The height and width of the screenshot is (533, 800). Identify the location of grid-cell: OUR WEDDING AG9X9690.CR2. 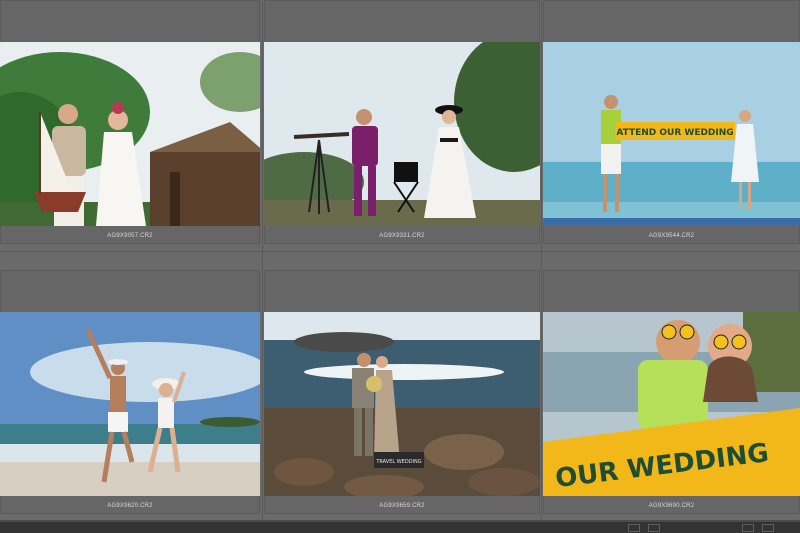
(671, 392).